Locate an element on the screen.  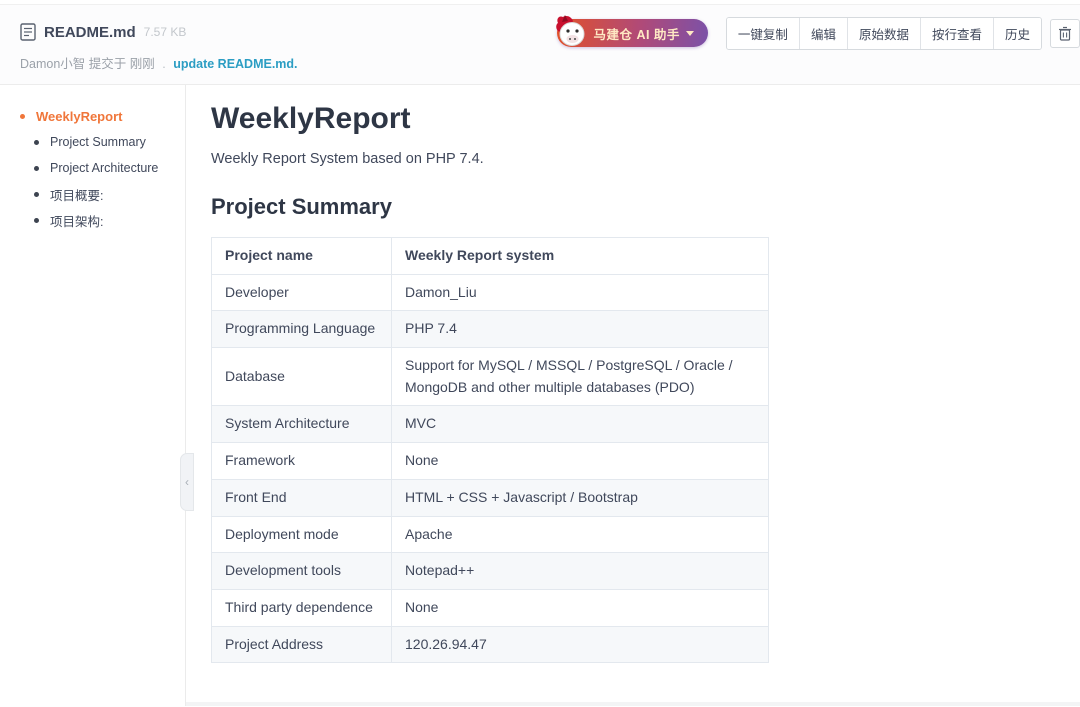
table-cell: System Architecture is located at coordinates (301, 424).